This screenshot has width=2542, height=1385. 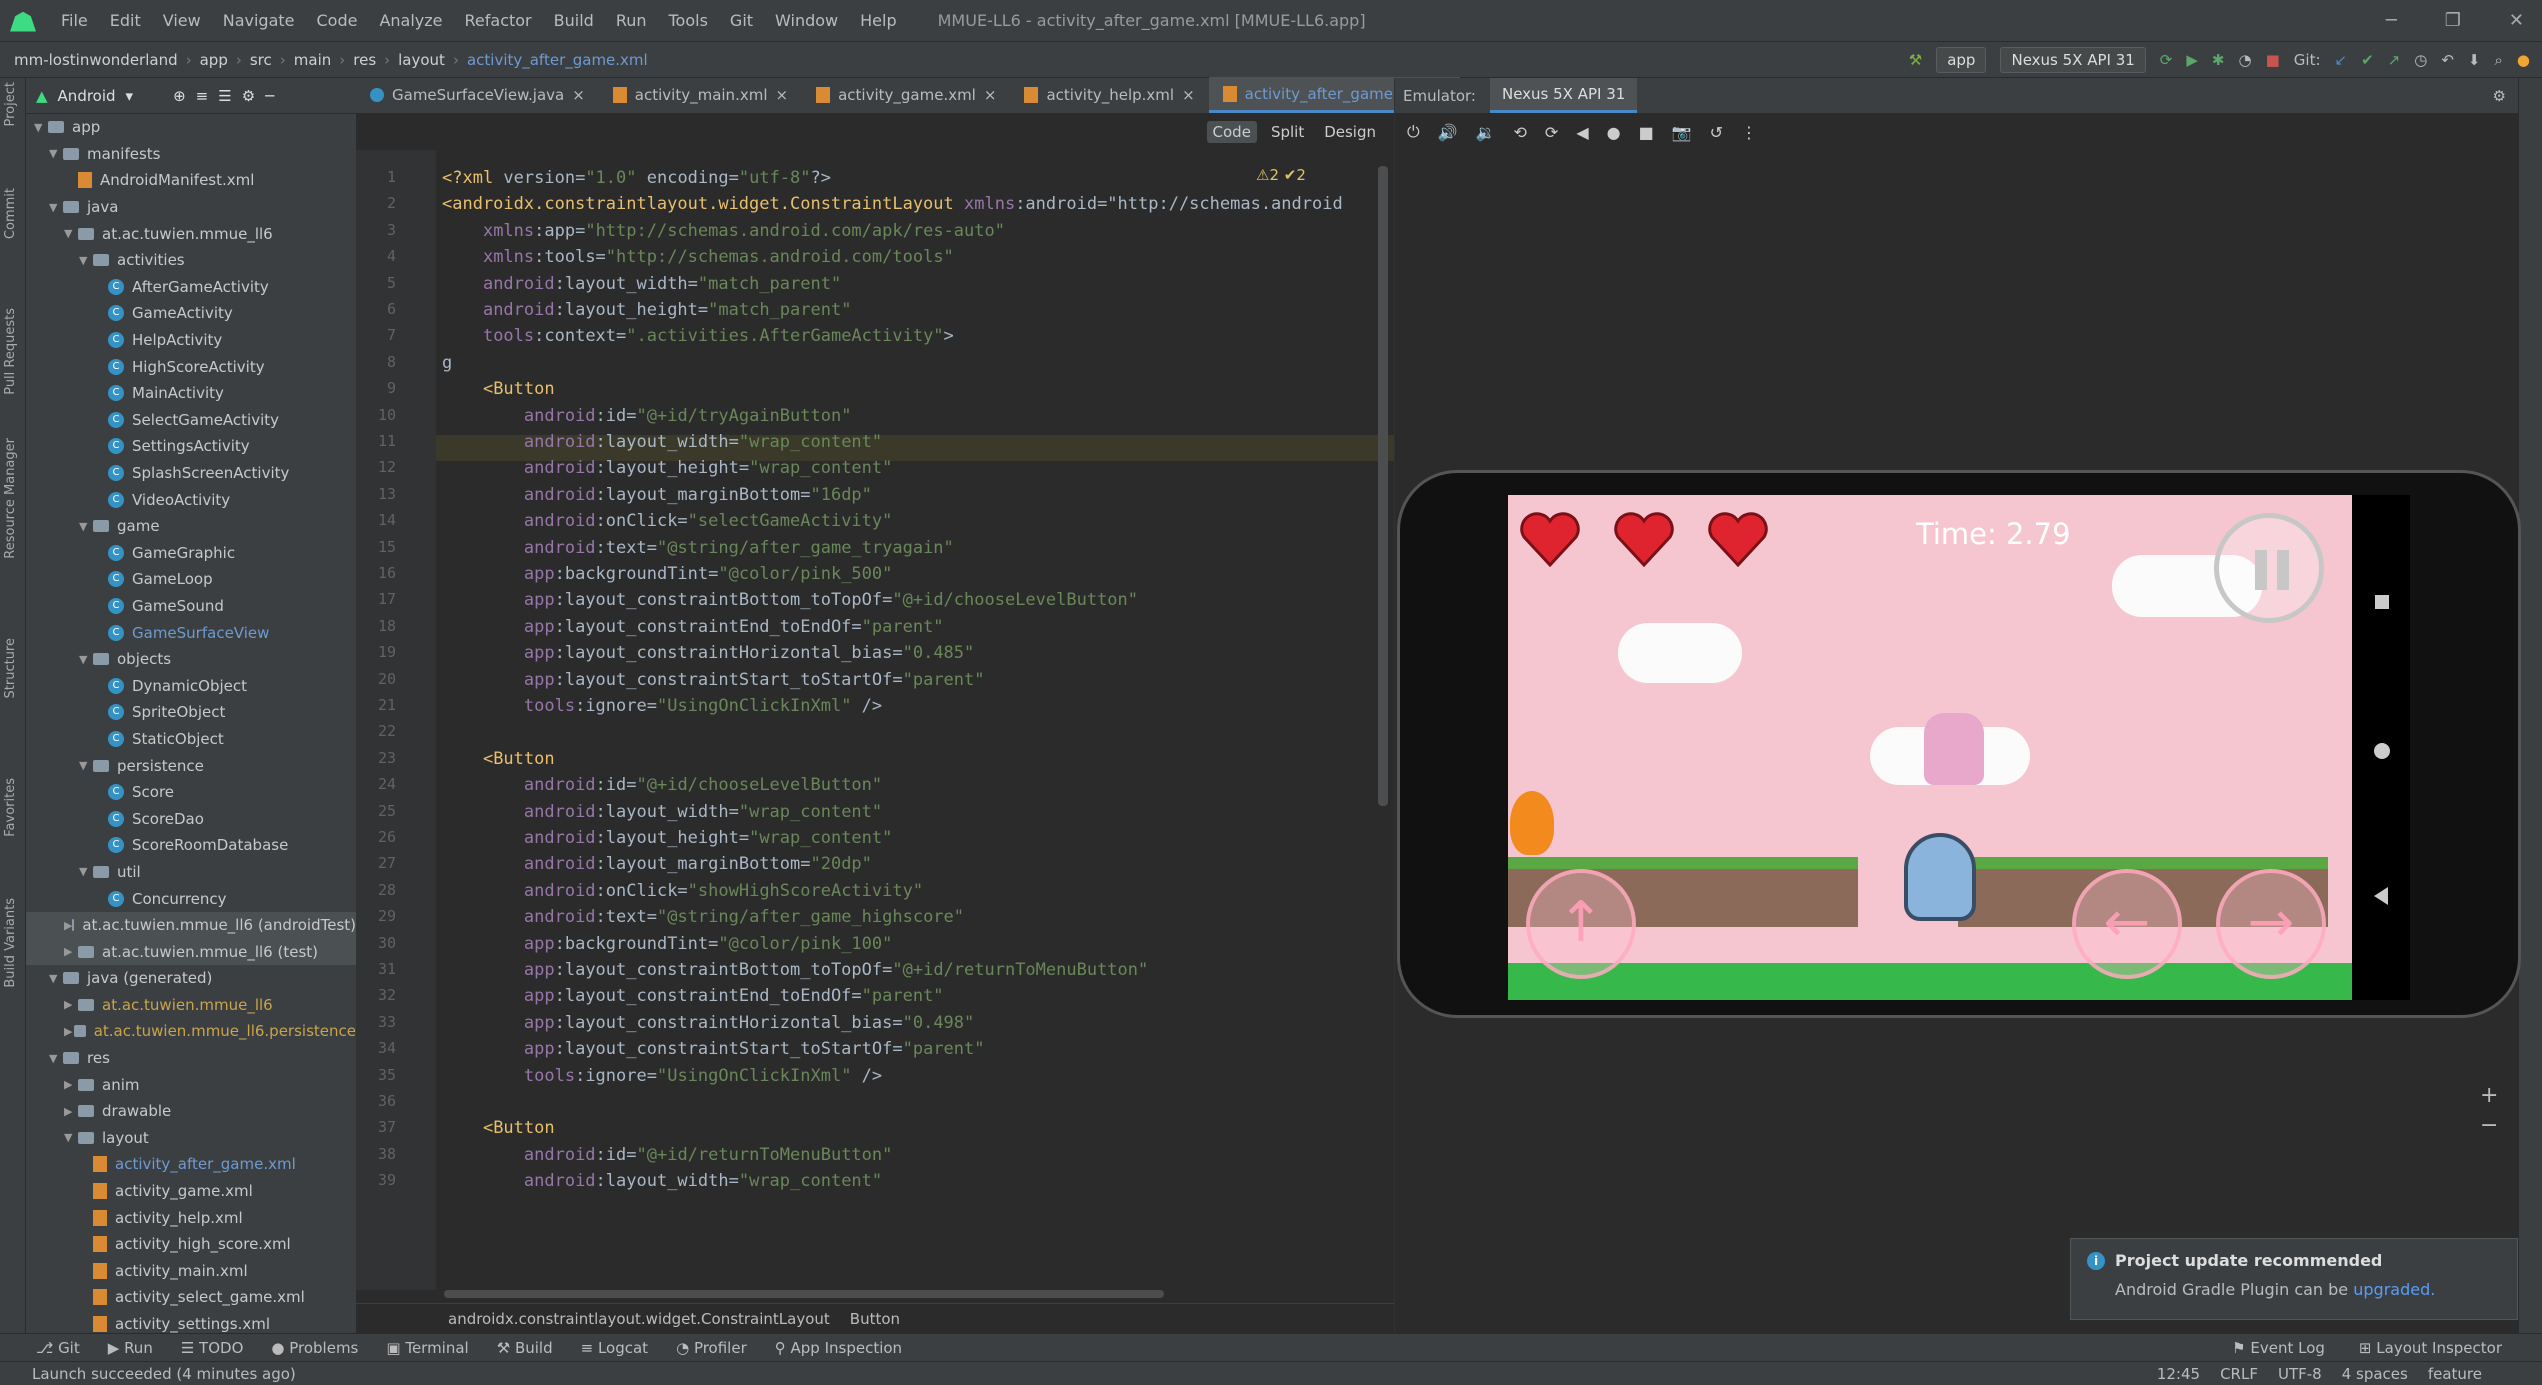 I want to click on indent-setting: 4 spaces, so click(x=2375, y=1374).